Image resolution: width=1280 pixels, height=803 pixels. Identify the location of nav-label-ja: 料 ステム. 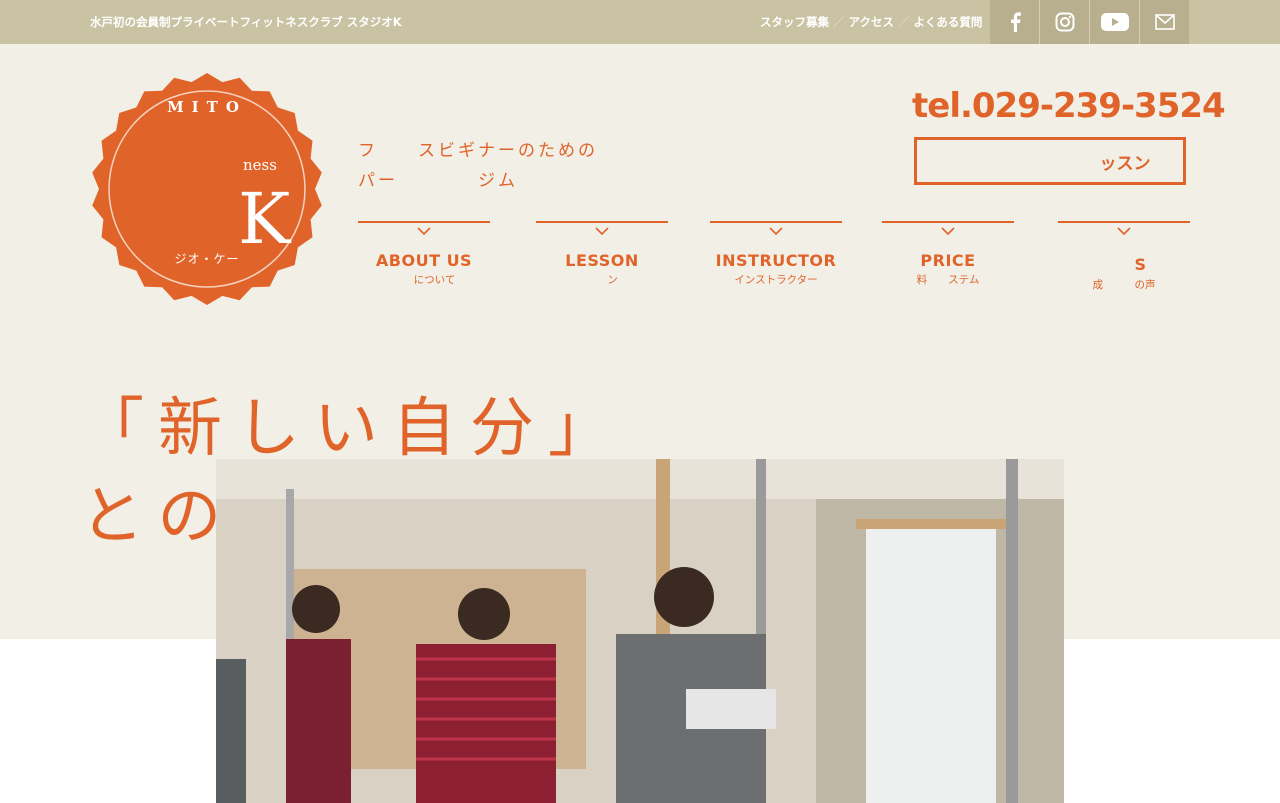
(948, 280).